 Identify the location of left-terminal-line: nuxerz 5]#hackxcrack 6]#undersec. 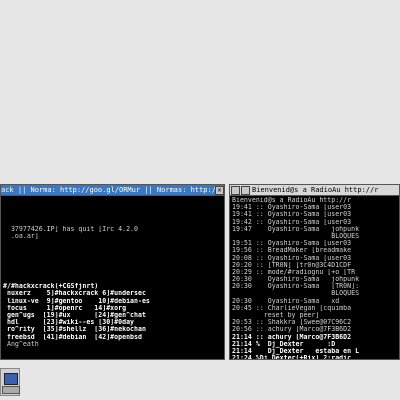
(74, 294).